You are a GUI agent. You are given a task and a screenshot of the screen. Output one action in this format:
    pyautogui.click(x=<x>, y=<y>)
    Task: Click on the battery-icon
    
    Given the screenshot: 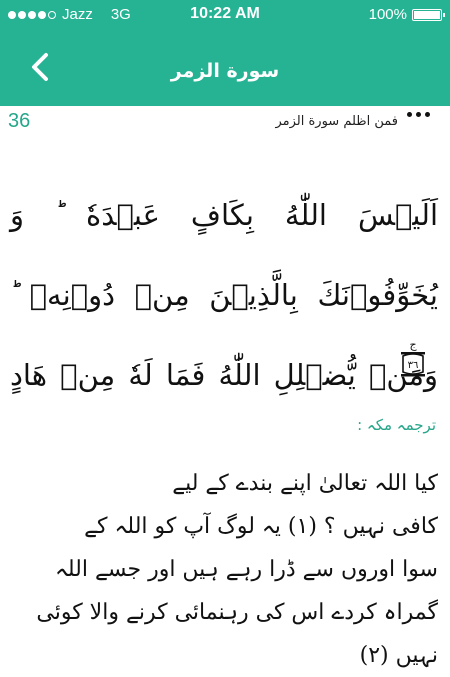 What is the action you would take?
    pyautogui.click(x=428, y=14)
    